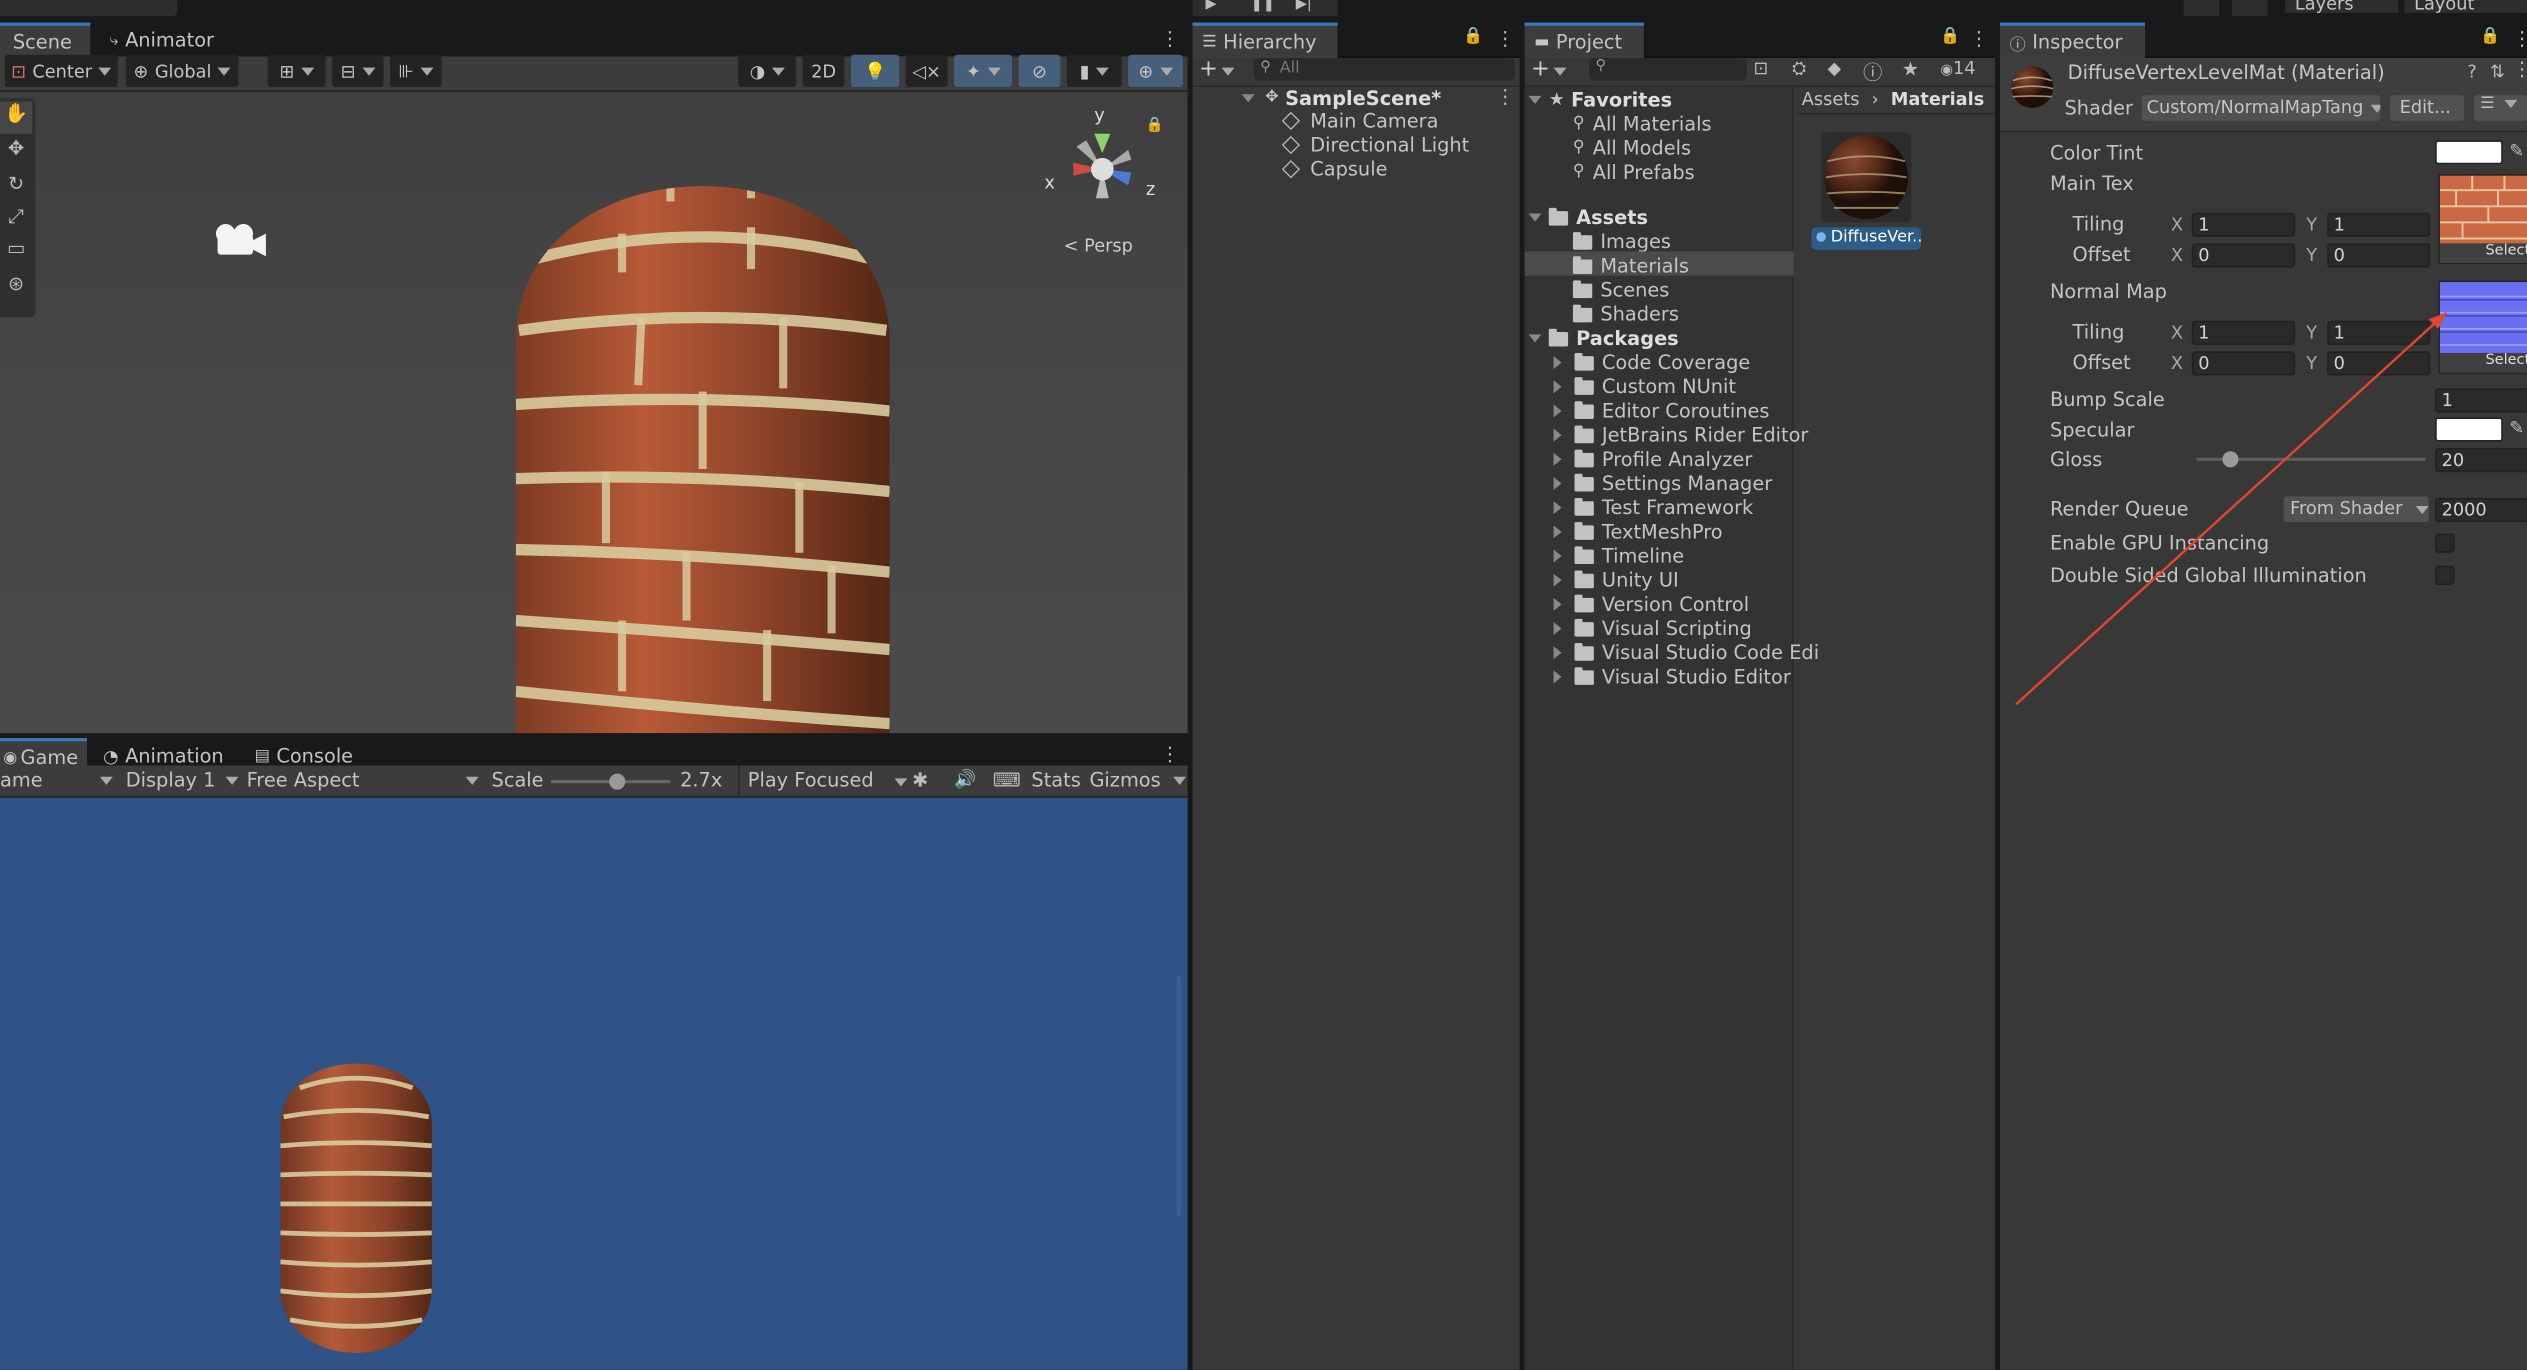 The width and height of the screenshot is (2527, 1370). I want to click on search-icon, so click(2250, 8).